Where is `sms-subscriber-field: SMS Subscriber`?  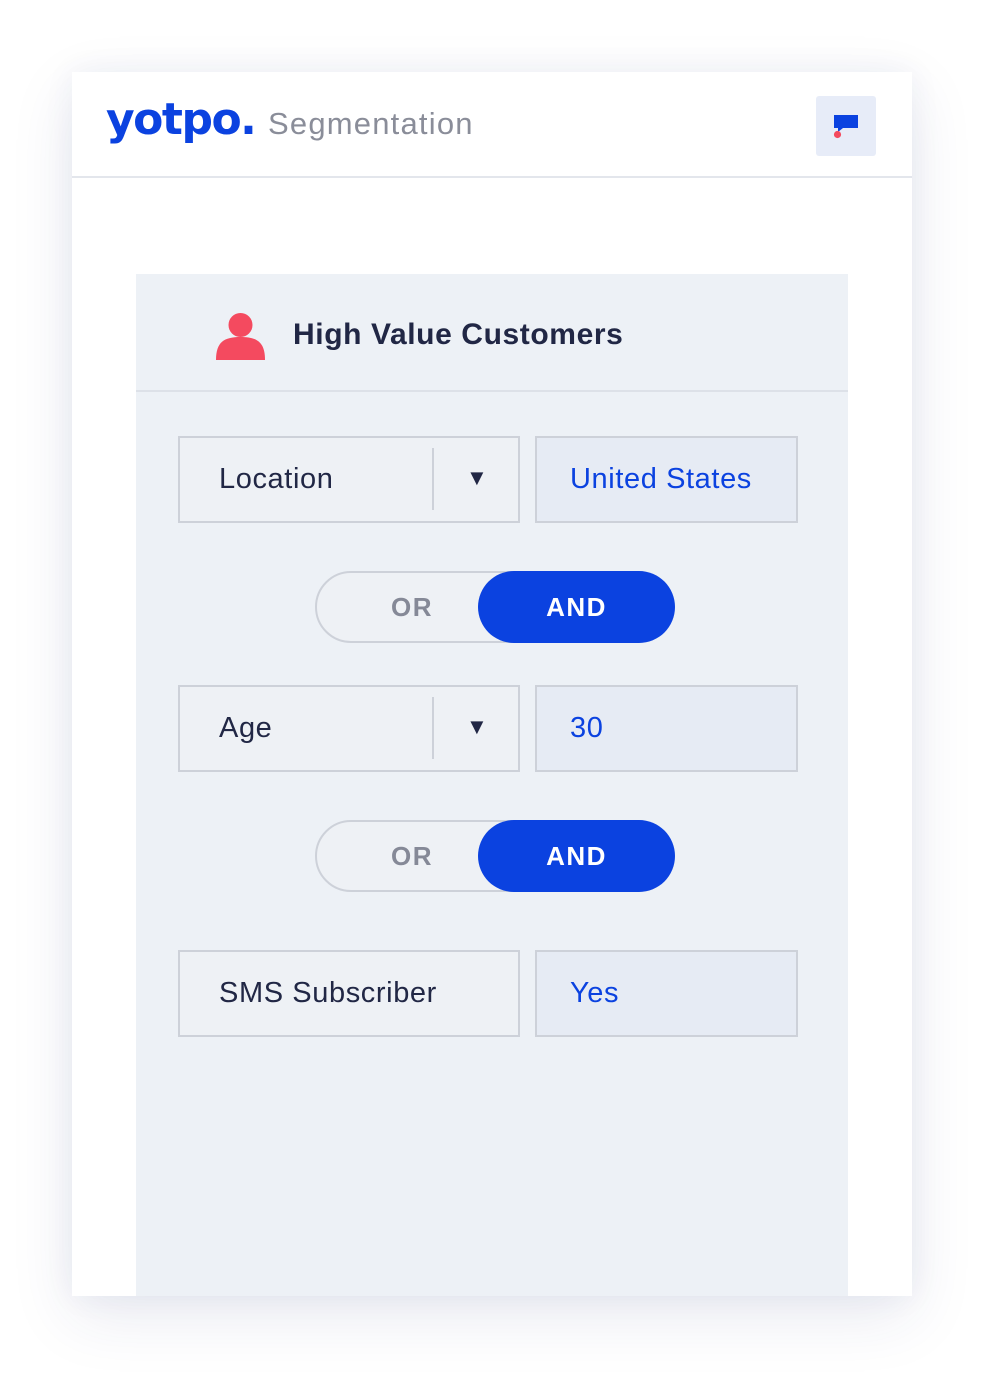 sms-subscriber-field: SMS Subscriber is located at coordinates (349, 993).